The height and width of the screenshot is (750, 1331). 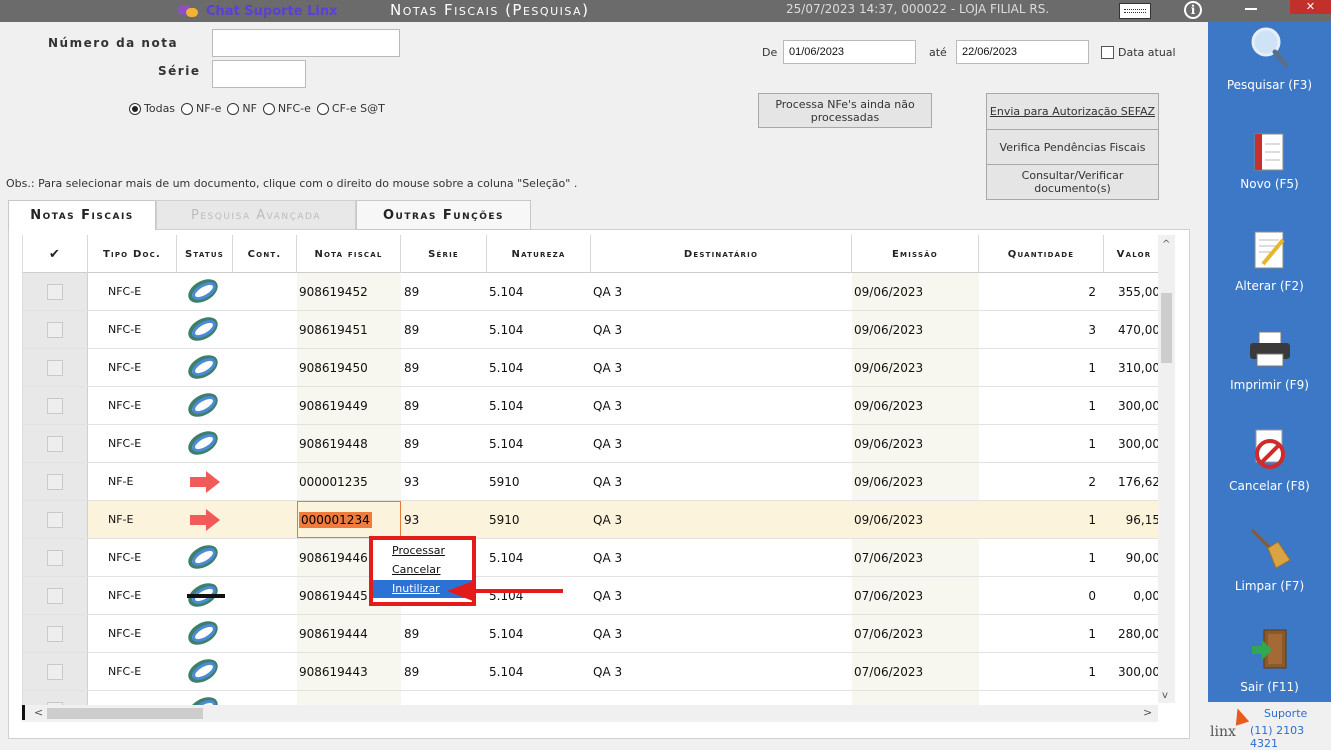 I want to click on alterar-button: Alterar (F2), so click(x=1269, y=276).